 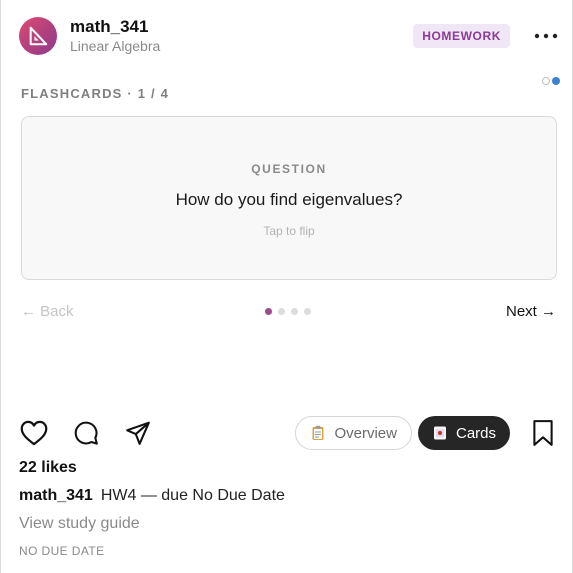 I want to click on view-toggle, so click(x=551, y=81).